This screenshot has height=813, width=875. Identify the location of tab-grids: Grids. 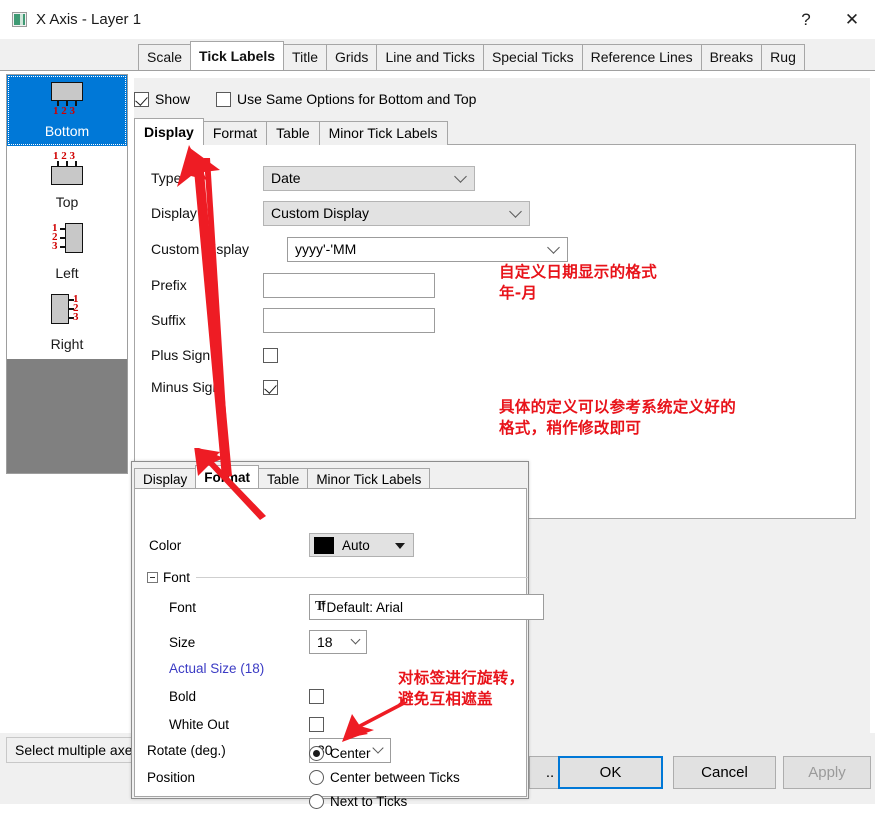
(351, 57).